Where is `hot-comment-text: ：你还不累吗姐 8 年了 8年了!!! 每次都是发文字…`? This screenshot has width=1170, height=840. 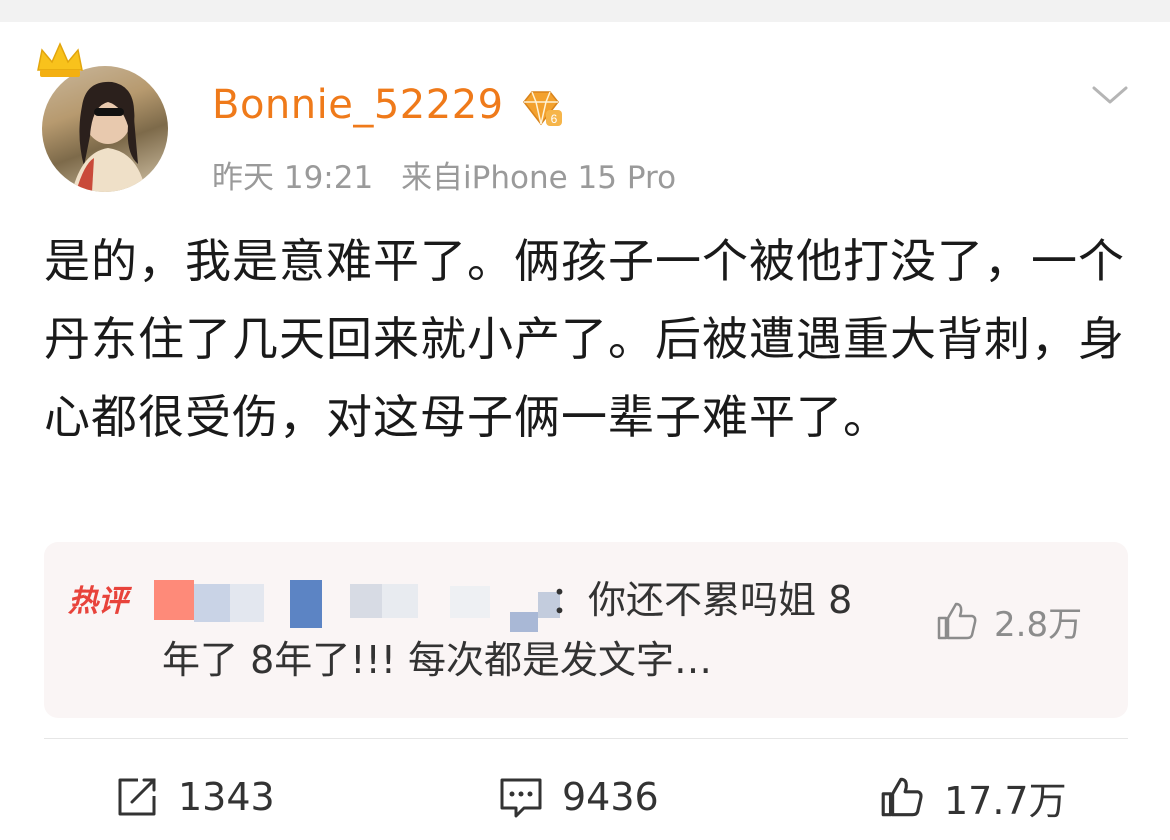 hot-comment-text: ：你还不累吗姐 8 年了 8年了!!! 每次都是发文字… is located at coordinates (527, 630).